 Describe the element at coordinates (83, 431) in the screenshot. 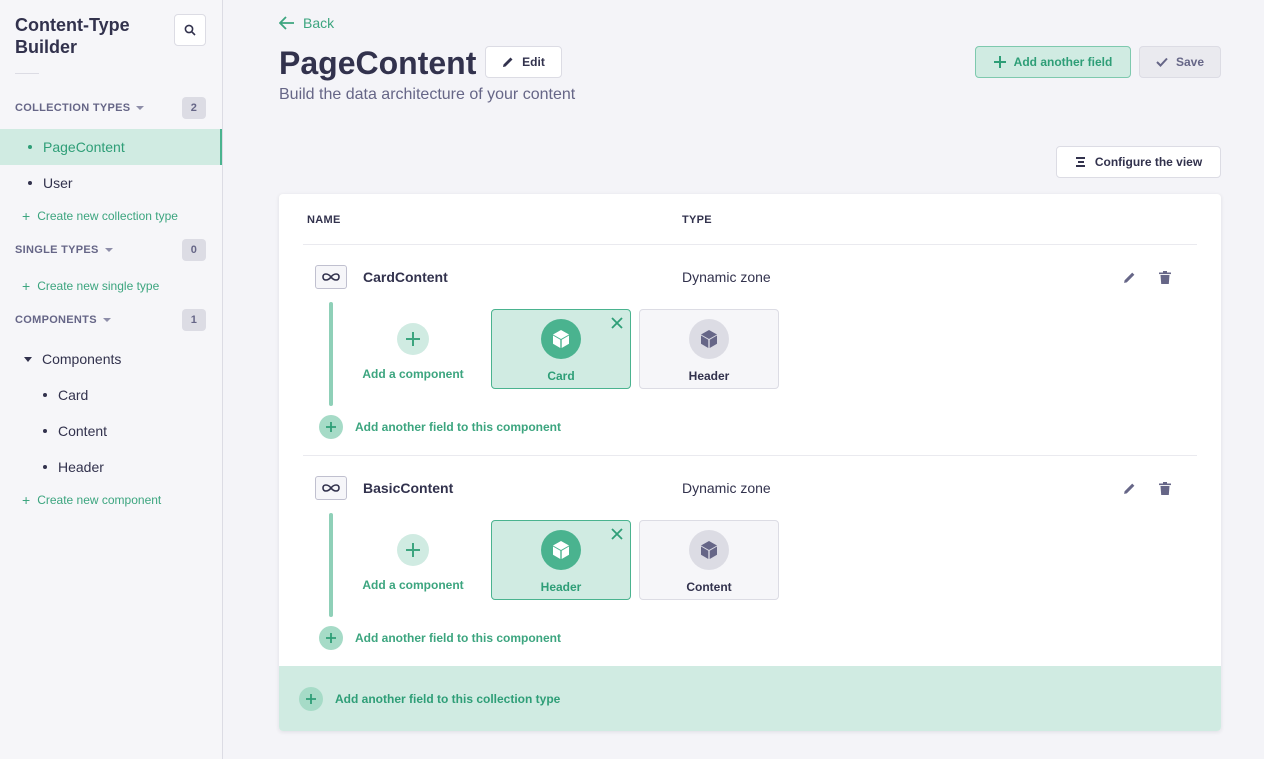

I see `sidebar-item-label: Content` at that location.